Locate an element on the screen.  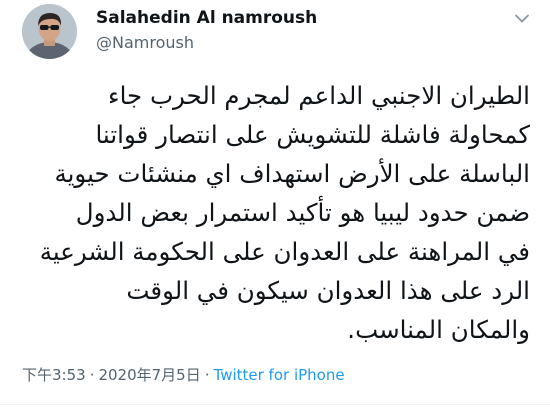
tweet-date: 2020年7月5日 is located at coordinates (149, 375).